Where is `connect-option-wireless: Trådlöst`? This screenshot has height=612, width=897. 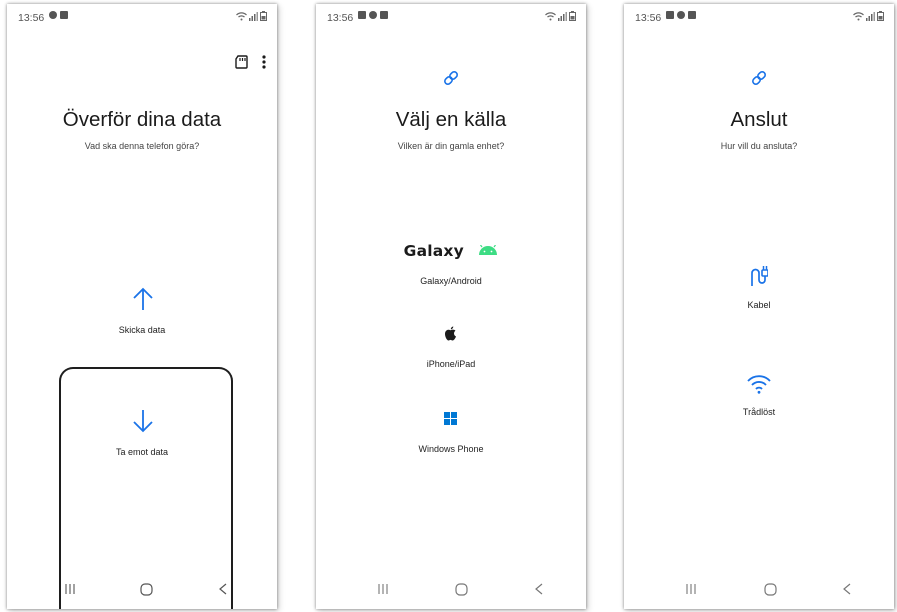
connect-option-wireless: Trådlöst is located at coordinates (759, 399).